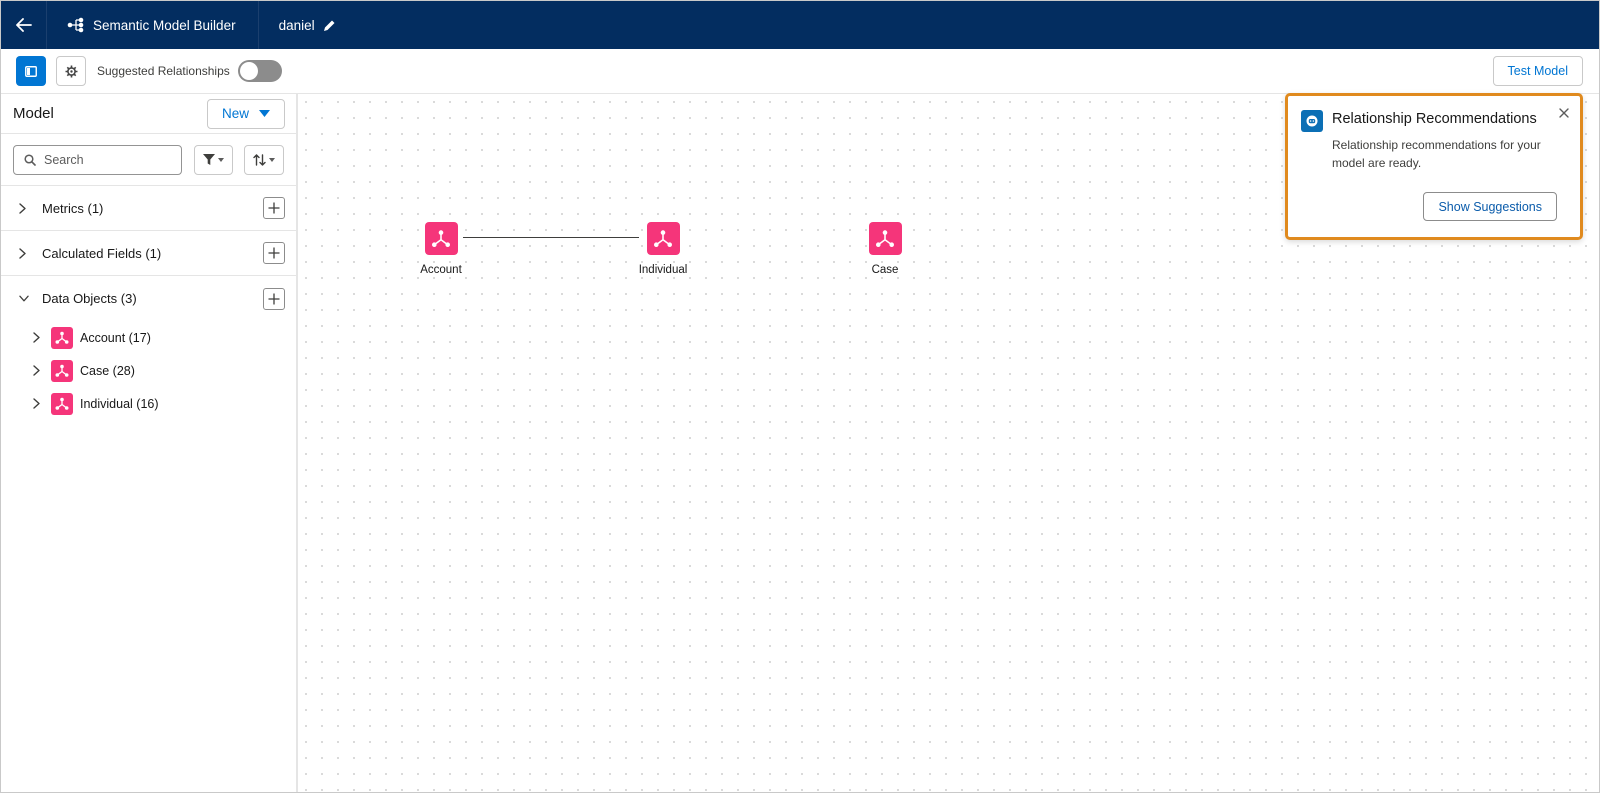  I want to click on filter-dropdown, so click(213, 159).